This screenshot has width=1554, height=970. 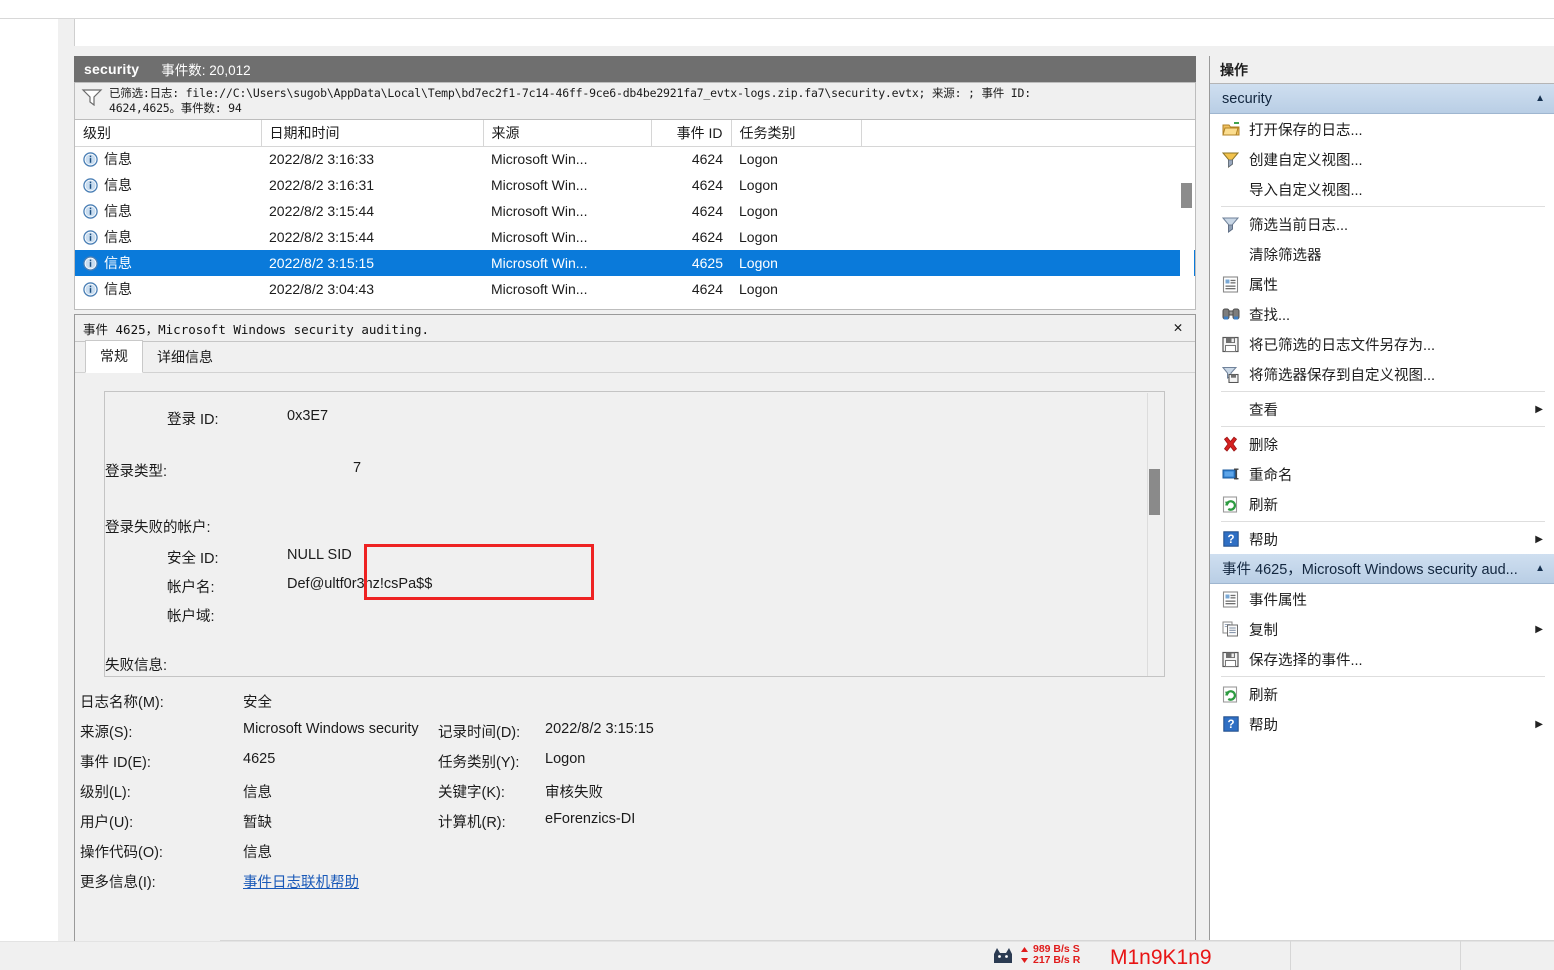 What do you see at coordinates (1382, 444) in the screenshot?
I see `action-item: 删除` at bounding box center [1382, 444].